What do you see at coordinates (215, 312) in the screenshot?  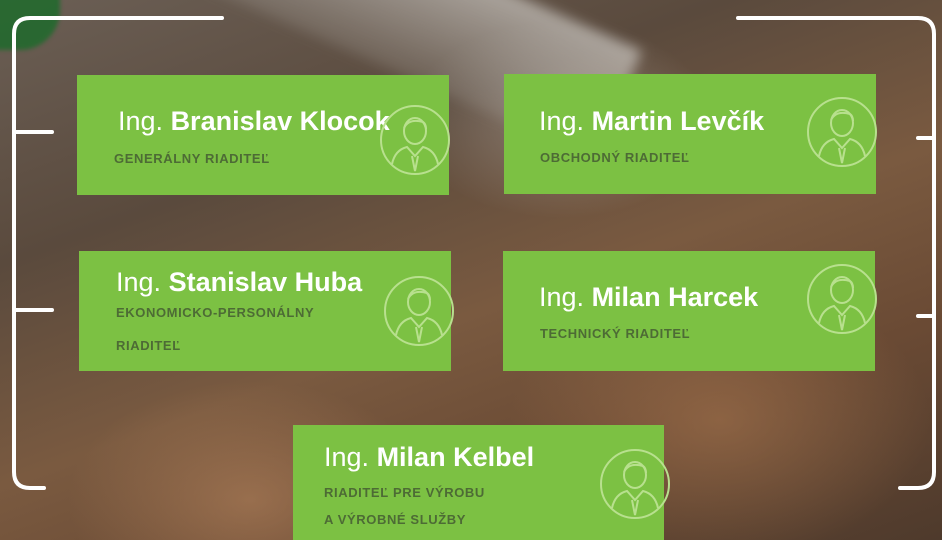 I see `director-role-line1: EKONOMICKO-PERSONÁLNY` at bounding box center [215, 312].